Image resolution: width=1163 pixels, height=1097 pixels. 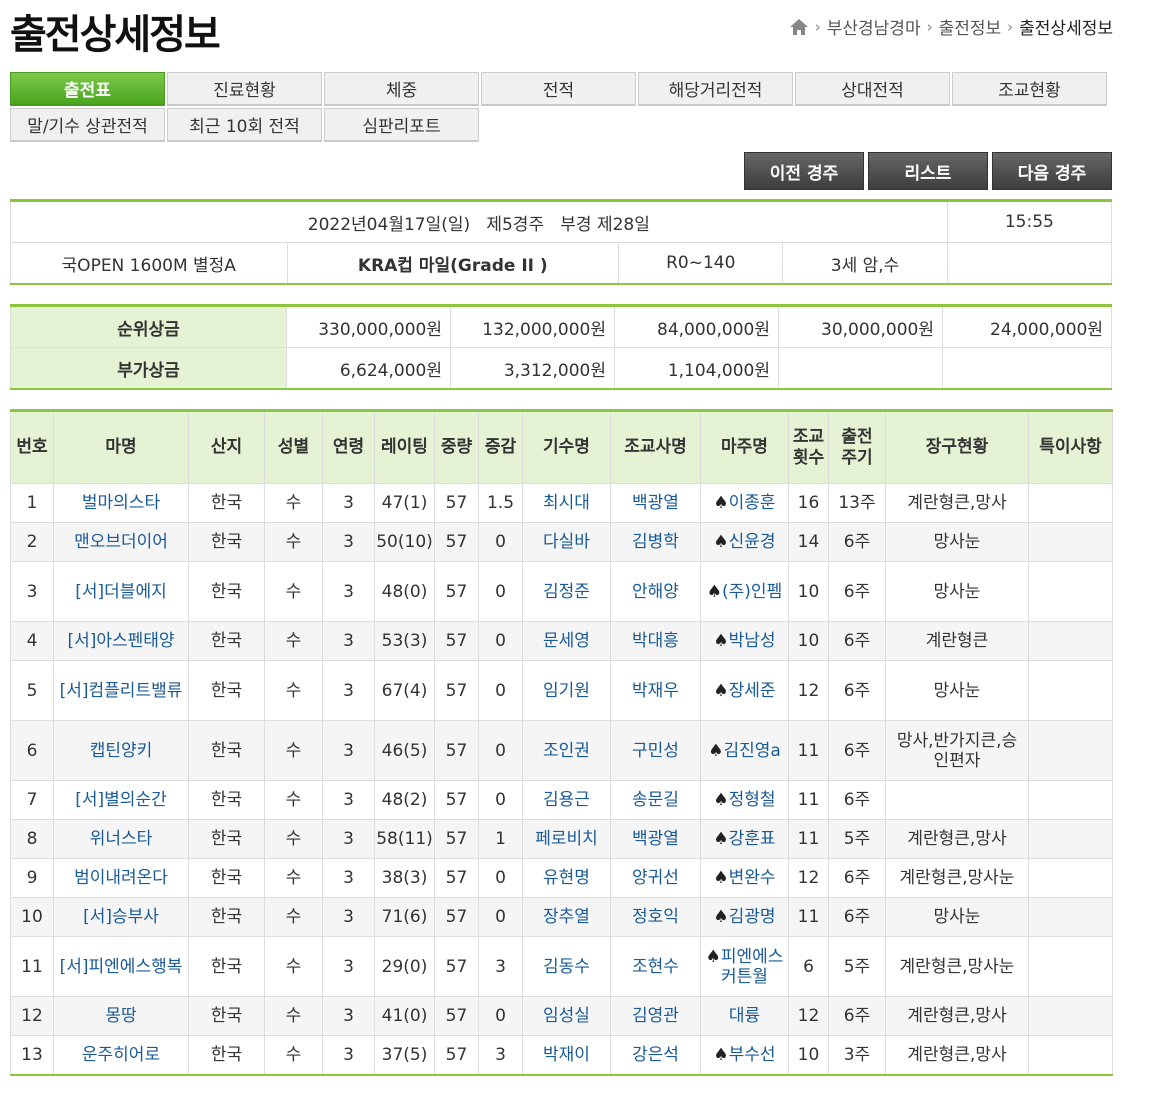 What do you see at coordinates (655, 542) in the screenshot?
I see `trainer-link: 김병학` at bounding box center [655, 542].